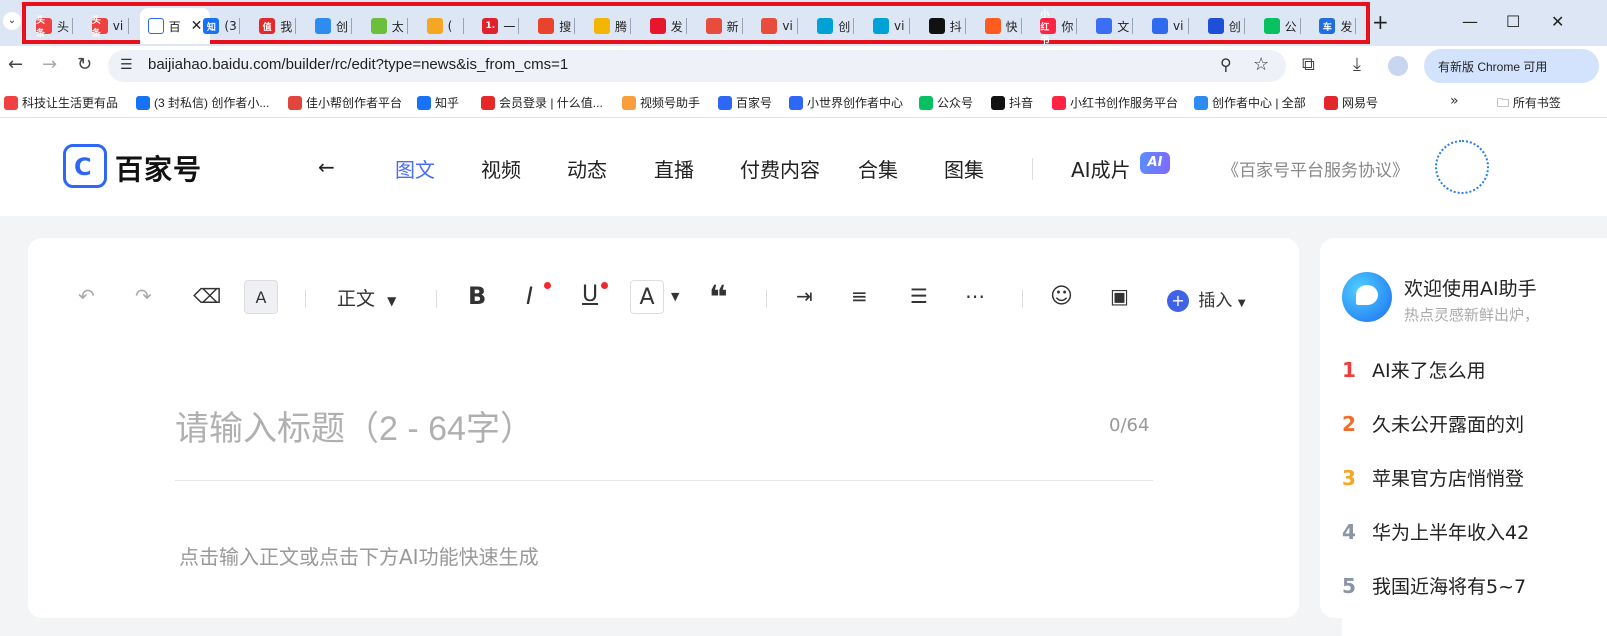 Image resolution: width=1607 pixels, height=636 pixels. Describe the element at coordinates (15, 64) in the screenshot. I see `back-button: ←` at that location.